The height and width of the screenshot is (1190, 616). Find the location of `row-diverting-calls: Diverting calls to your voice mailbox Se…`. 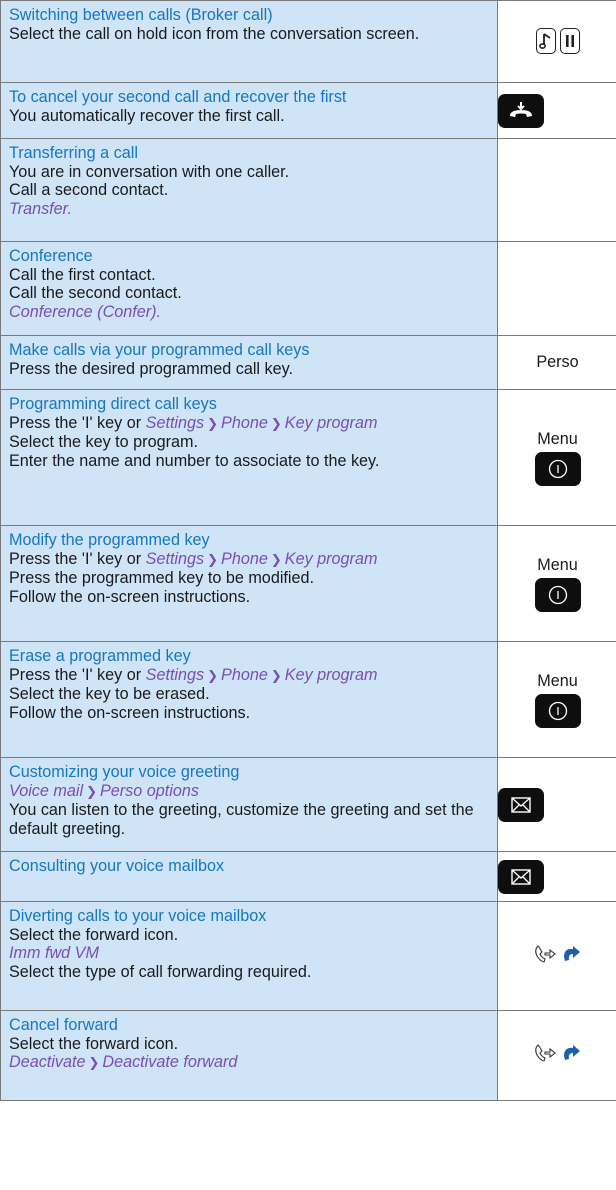

row-diverting-calls: Diverting calls to your voice mailbox Se… is located at coordinates (308, 956).